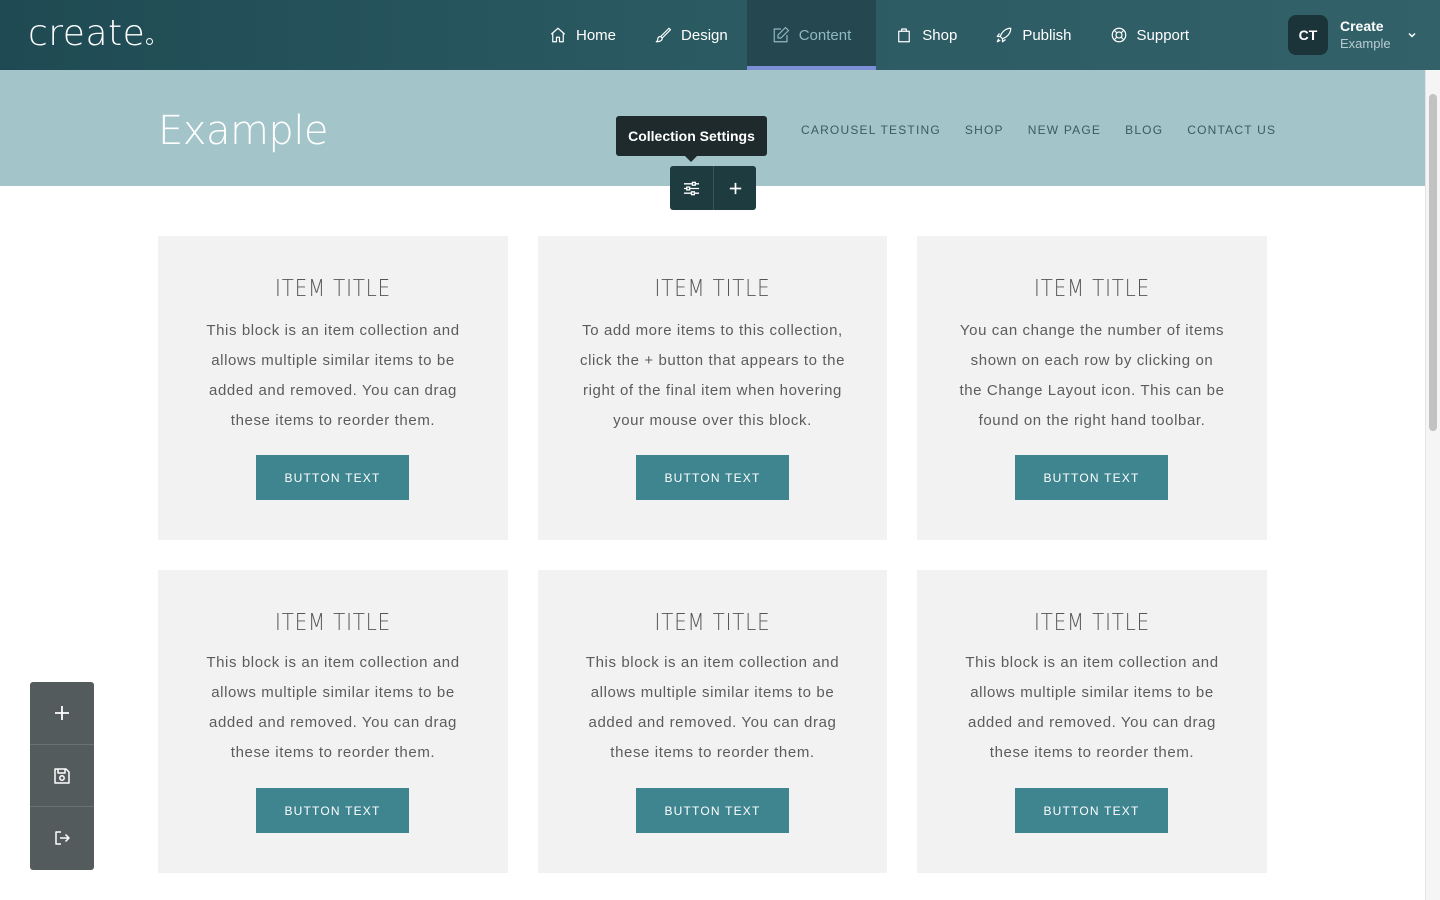 Image resolution: width=1440 pixels, height=900 pixels. What do you see at coordinates (1365, 43) in the screenshot?
I see `user-site: Example` at bounding box center [1365, 43].